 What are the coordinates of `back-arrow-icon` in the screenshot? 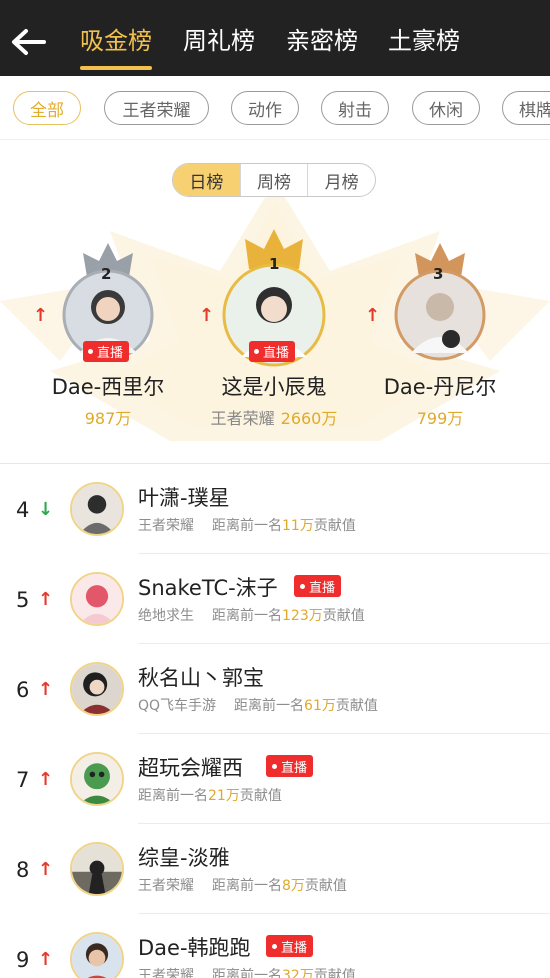 It's located at (30, 42).